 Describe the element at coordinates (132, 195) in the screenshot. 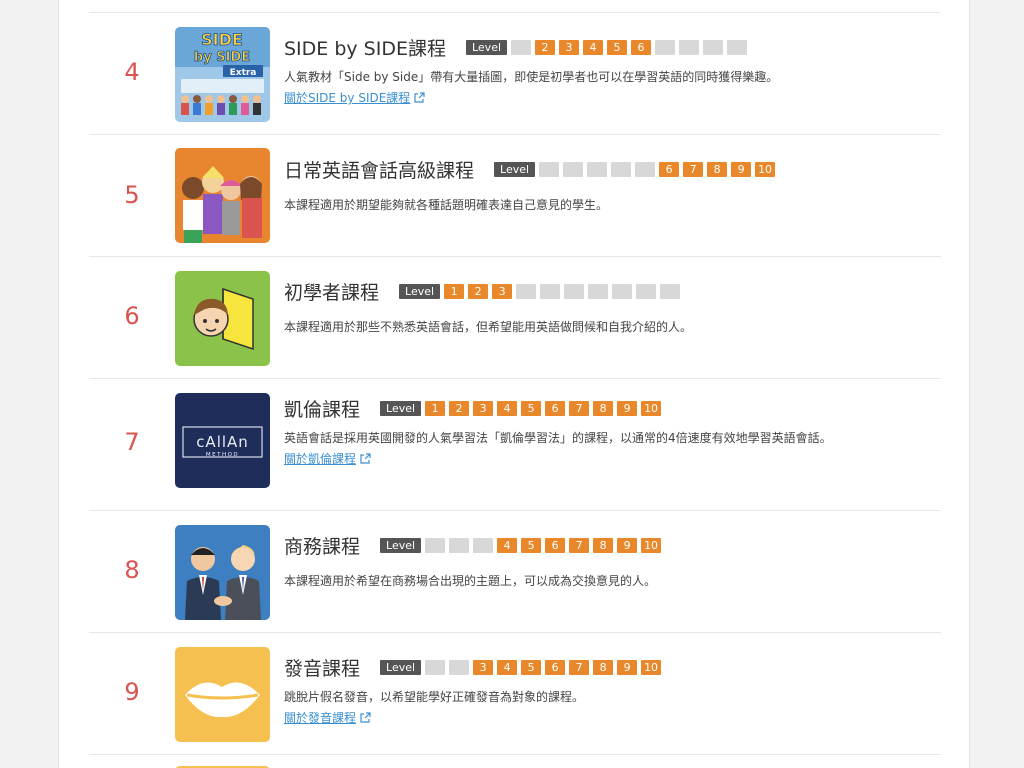

I see `course-number: 5` at that location.